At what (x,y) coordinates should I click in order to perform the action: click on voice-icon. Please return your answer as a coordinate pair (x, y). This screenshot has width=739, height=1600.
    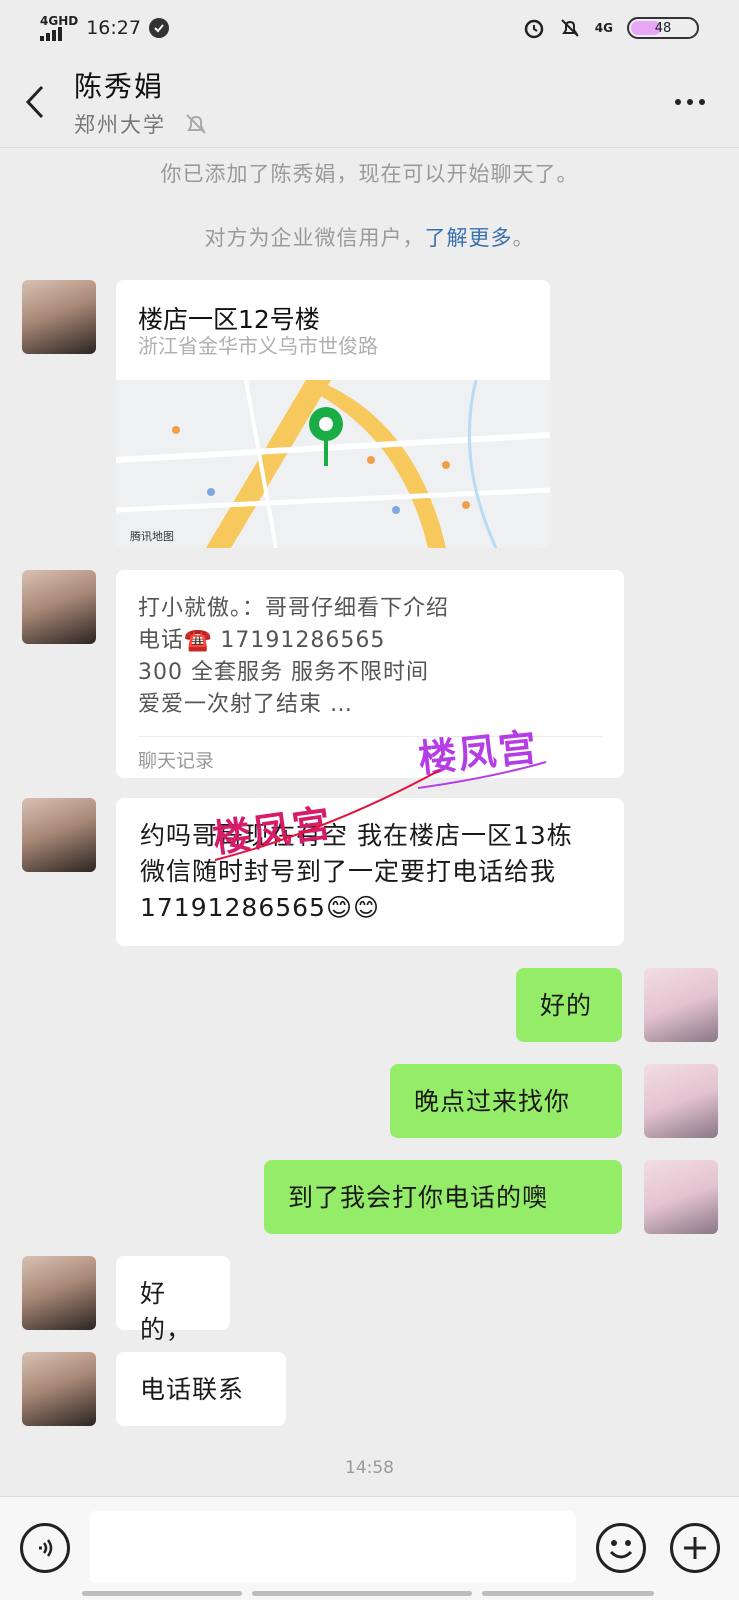
    Looking at the image, I should click on (46, 1548).